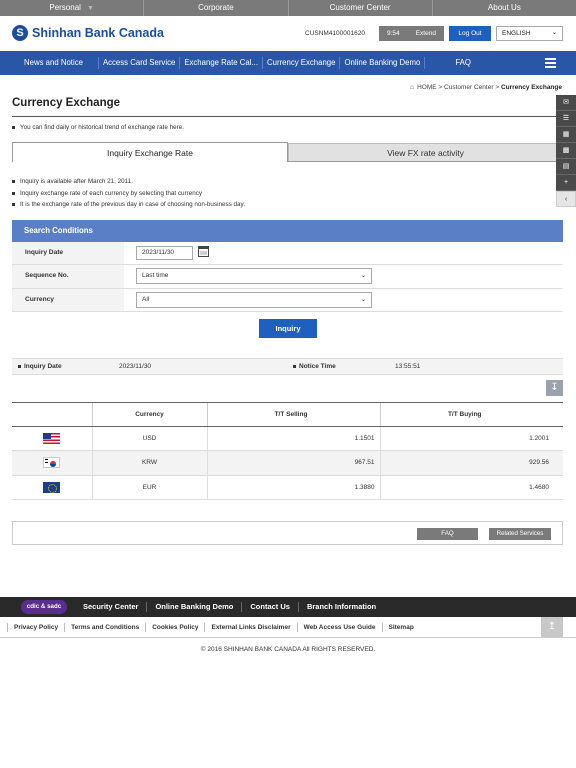 Image resolution: width=576 pixels, height=768 pixels. What do you see at coordinates (106, 627) in the screenshot?
I see `footer-terms: Terms and Conditions` at bounding box center [106, 627].